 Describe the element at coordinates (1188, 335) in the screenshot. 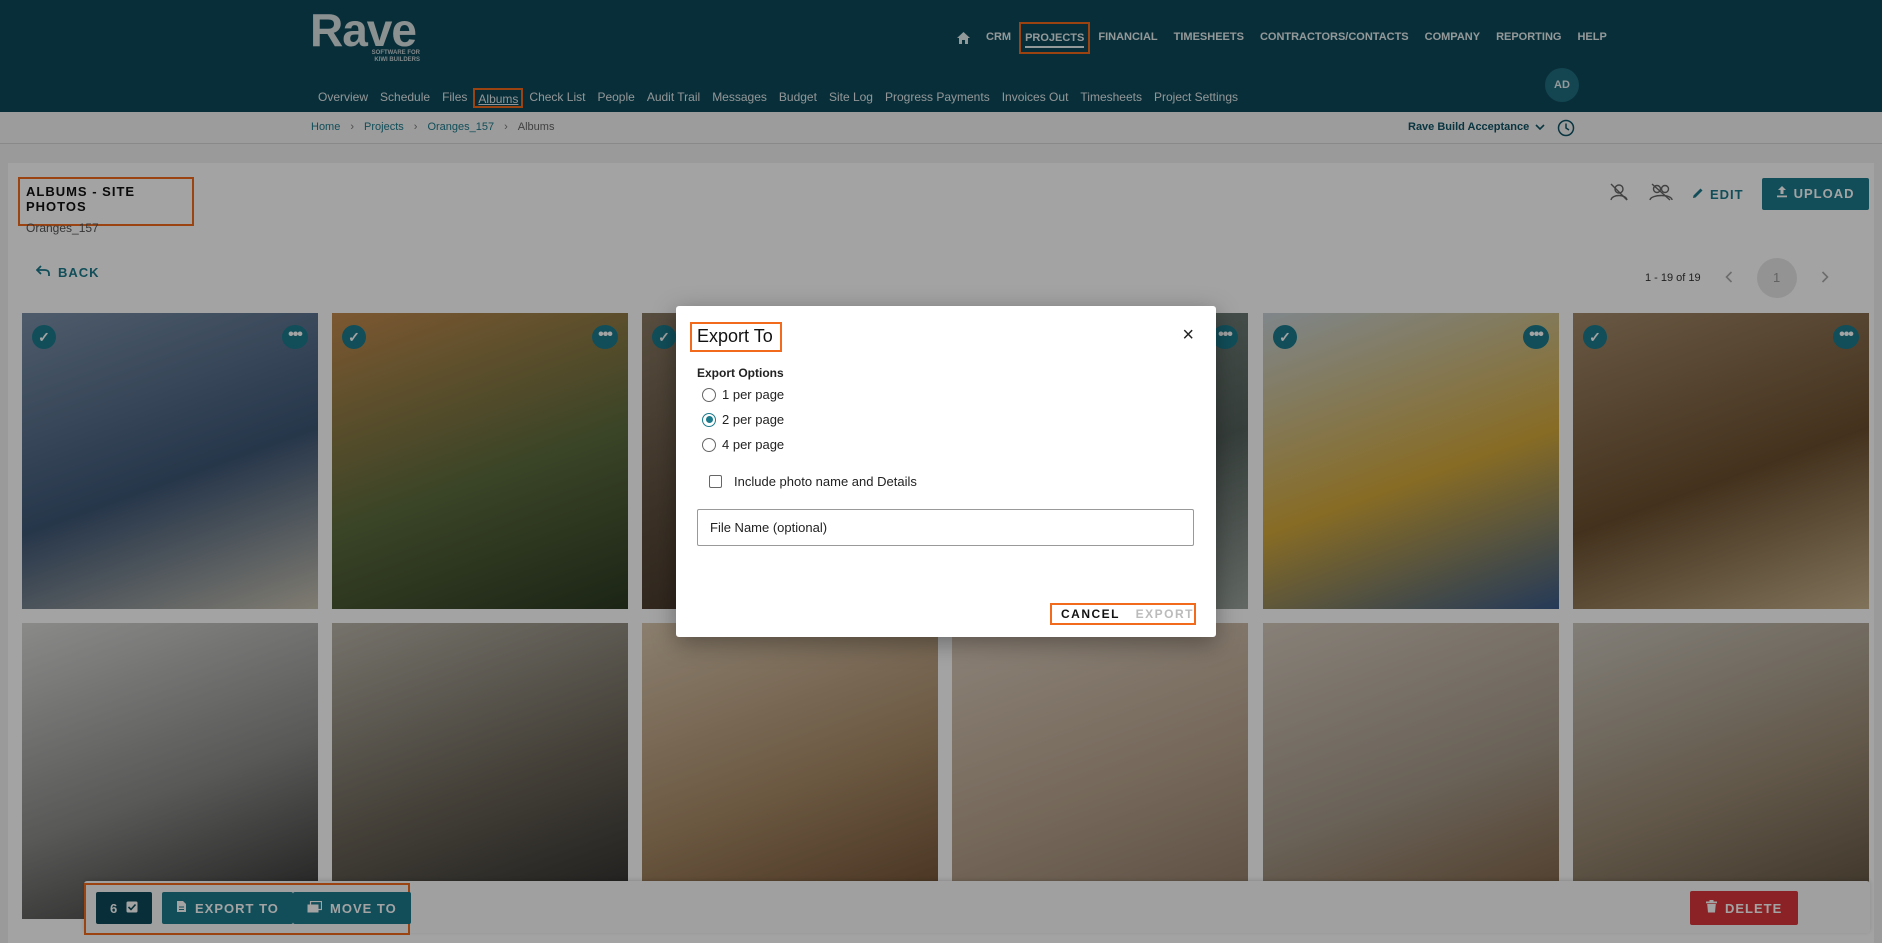

I see `close-icon: ×` at that location.